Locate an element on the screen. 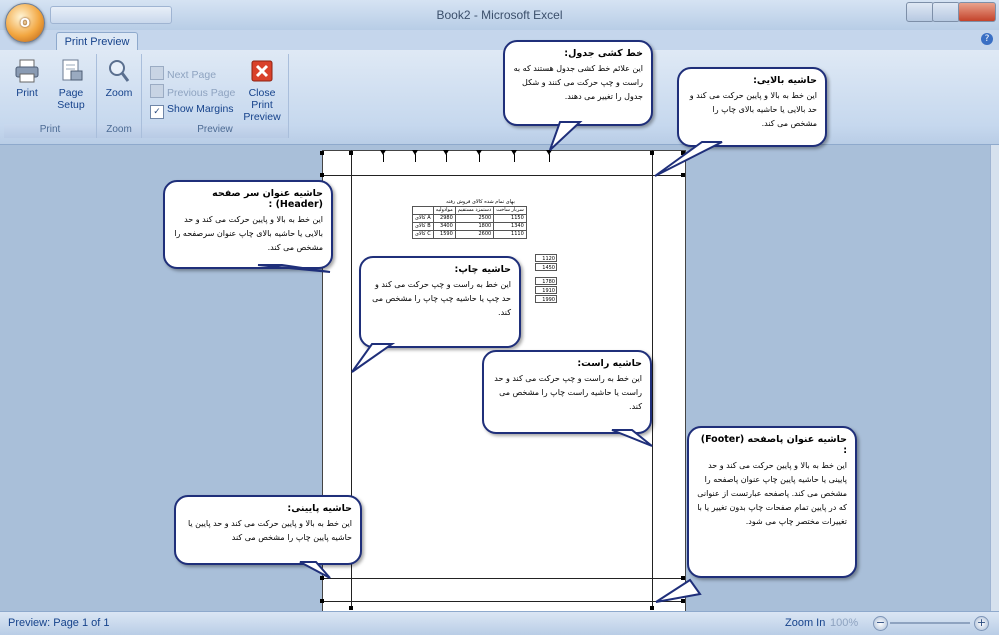 Image resolution: width=999 pixels, height=635 pixels. previous-page-button: Previous Page is located at coordinates (192, 91).